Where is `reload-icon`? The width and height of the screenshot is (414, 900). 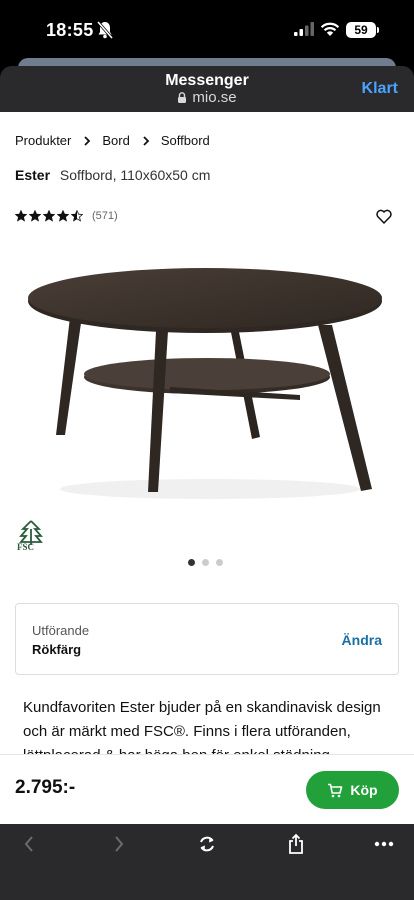 reload-icon is located at coordinates (207, 844).